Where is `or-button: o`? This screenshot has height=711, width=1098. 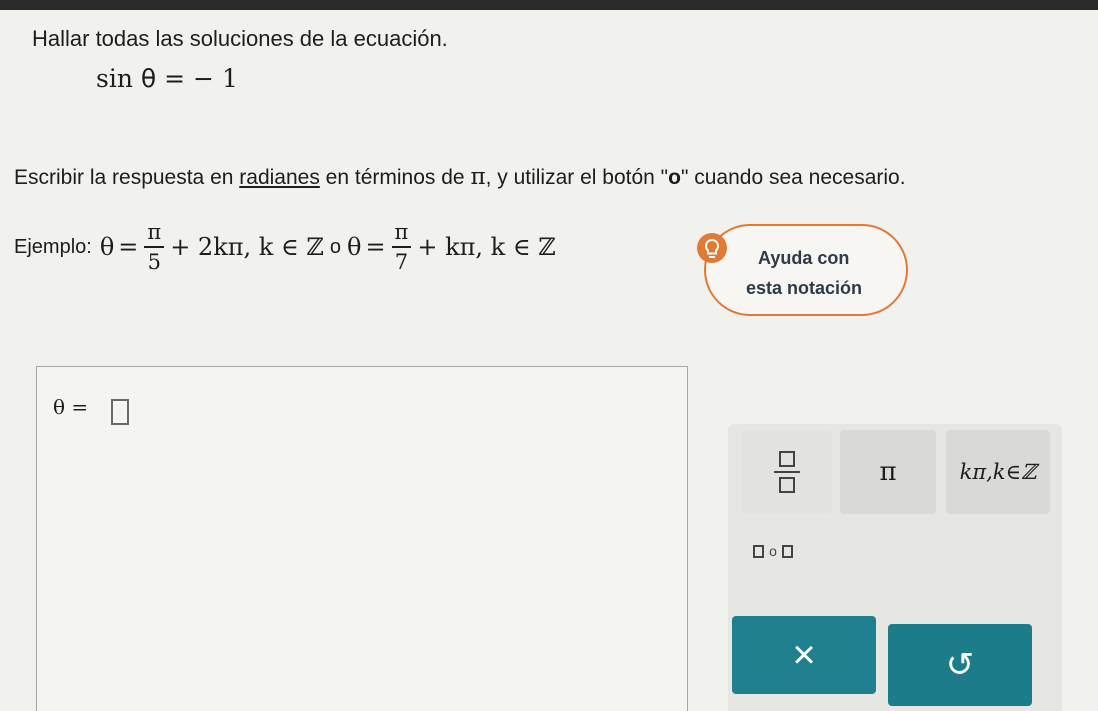 or-button: o is located at coordinates (773, 551).